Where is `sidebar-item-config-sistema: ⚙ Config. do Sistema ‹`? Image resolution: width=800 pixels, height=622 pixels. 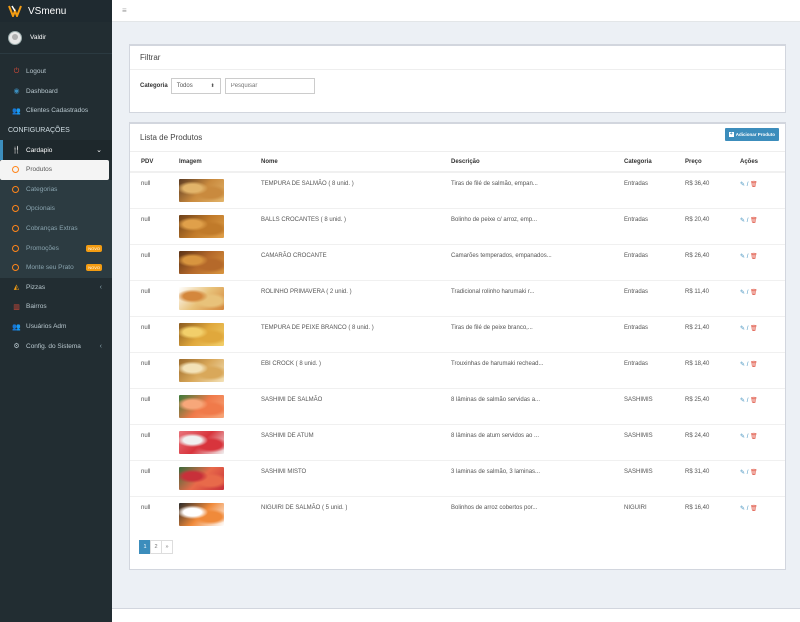 sidebar-item-config-sistema: ⚙ Config. do Sistema ‹ is located at coordinates (56, 346).